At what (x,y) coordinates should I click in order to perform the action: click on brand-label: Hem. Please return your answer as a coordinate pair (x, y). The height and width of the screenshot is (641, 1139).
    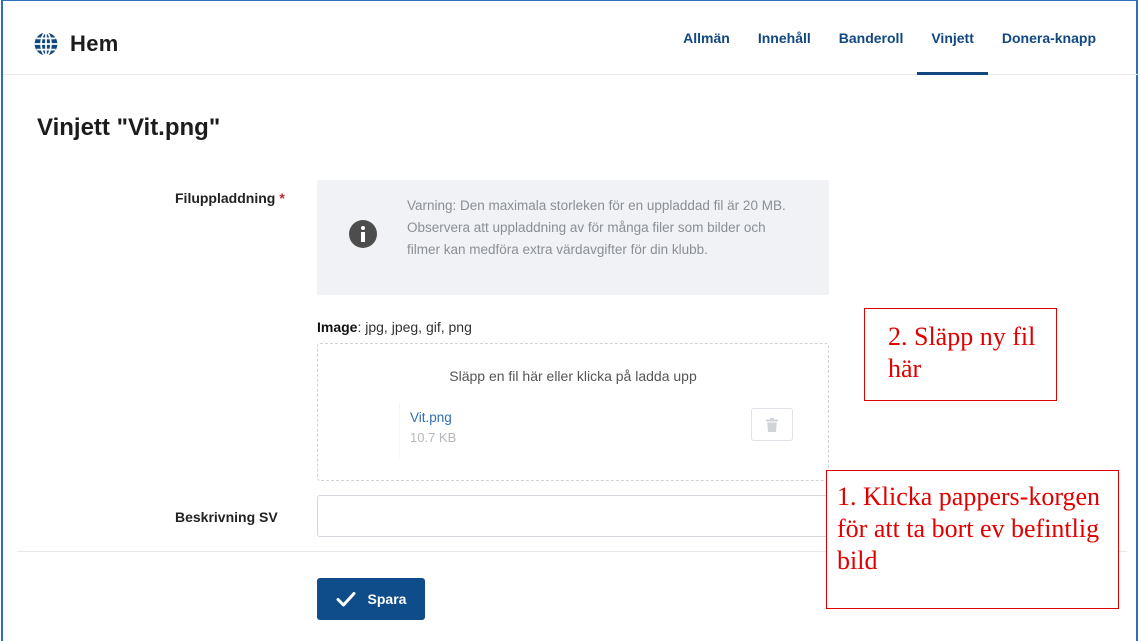
    Looking at the image, I should click on (94, 43).